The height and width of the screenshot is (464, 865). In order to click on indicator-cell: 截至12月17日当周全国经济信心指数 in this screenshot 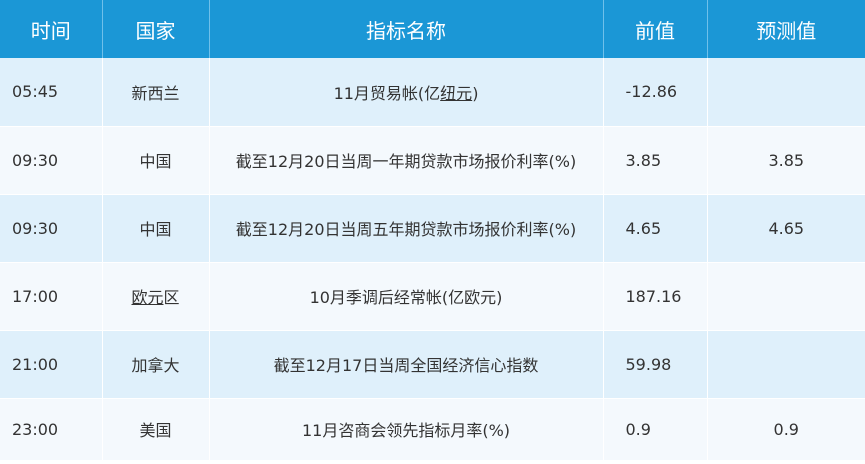, I will do `click(406, 364)`.